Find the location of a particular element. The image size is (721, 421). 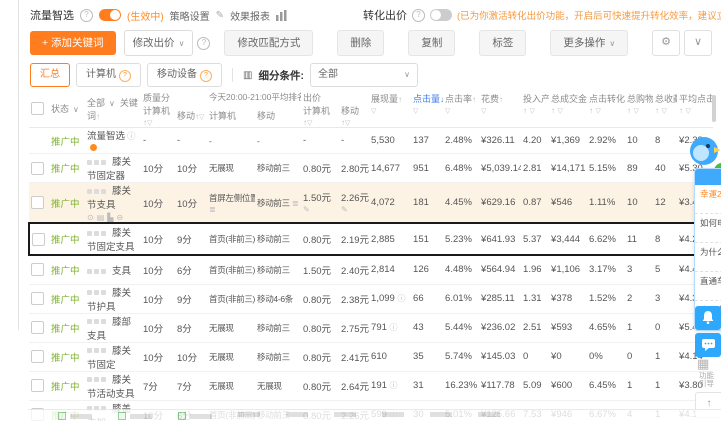

cell-keyword: 膝关节固定支具 is located at coordinates (113, 239).